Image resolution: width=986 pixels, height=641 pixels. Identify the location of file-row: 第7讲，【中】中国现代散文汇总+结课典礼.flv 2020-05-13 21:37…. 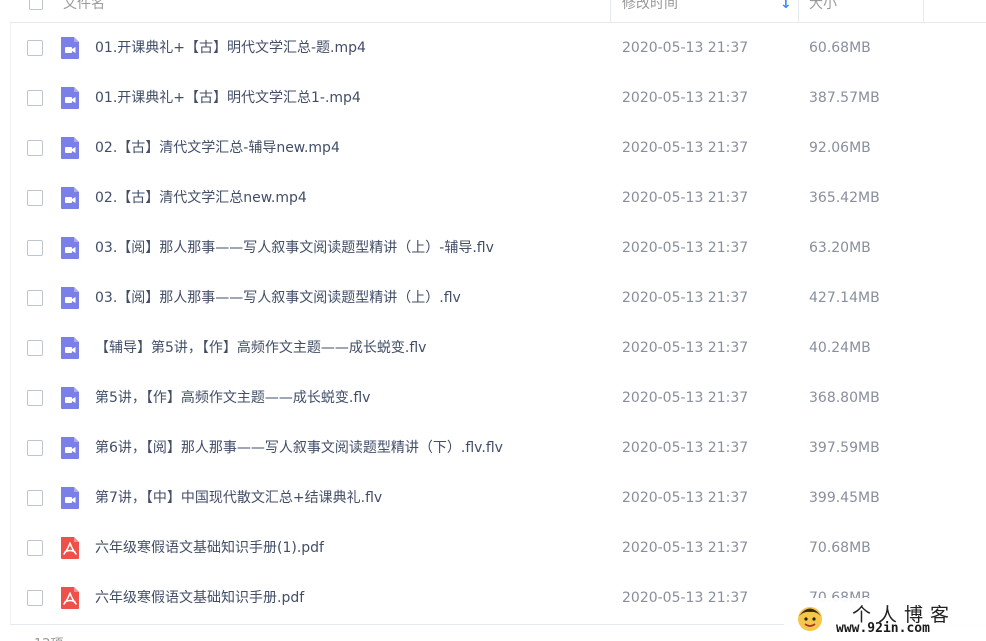
(498, 498).